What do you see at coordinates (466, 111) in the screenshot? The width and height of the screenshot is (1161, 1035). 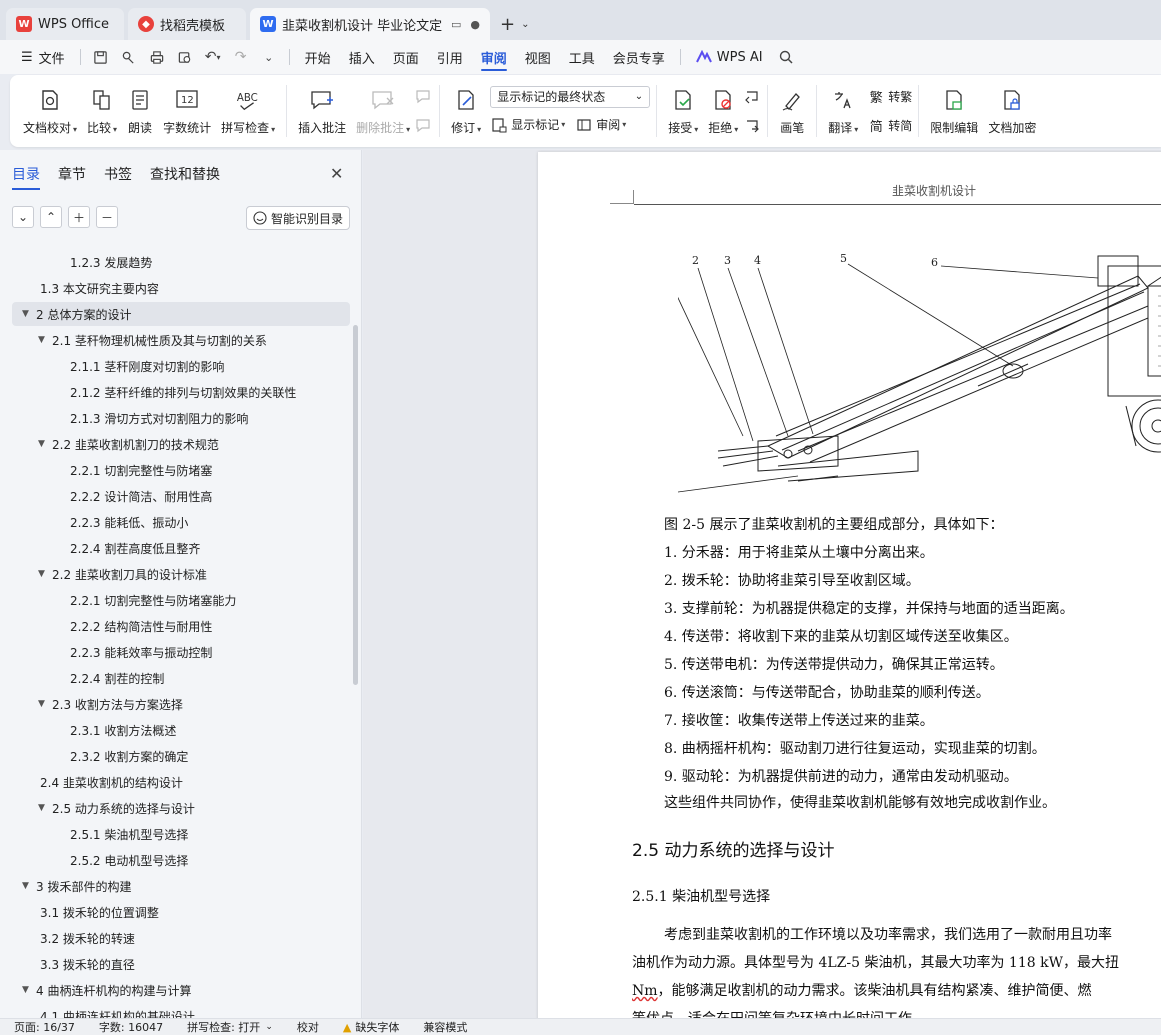 I see `revise-button: 修订 ▾` at bounding box center [466, 111].